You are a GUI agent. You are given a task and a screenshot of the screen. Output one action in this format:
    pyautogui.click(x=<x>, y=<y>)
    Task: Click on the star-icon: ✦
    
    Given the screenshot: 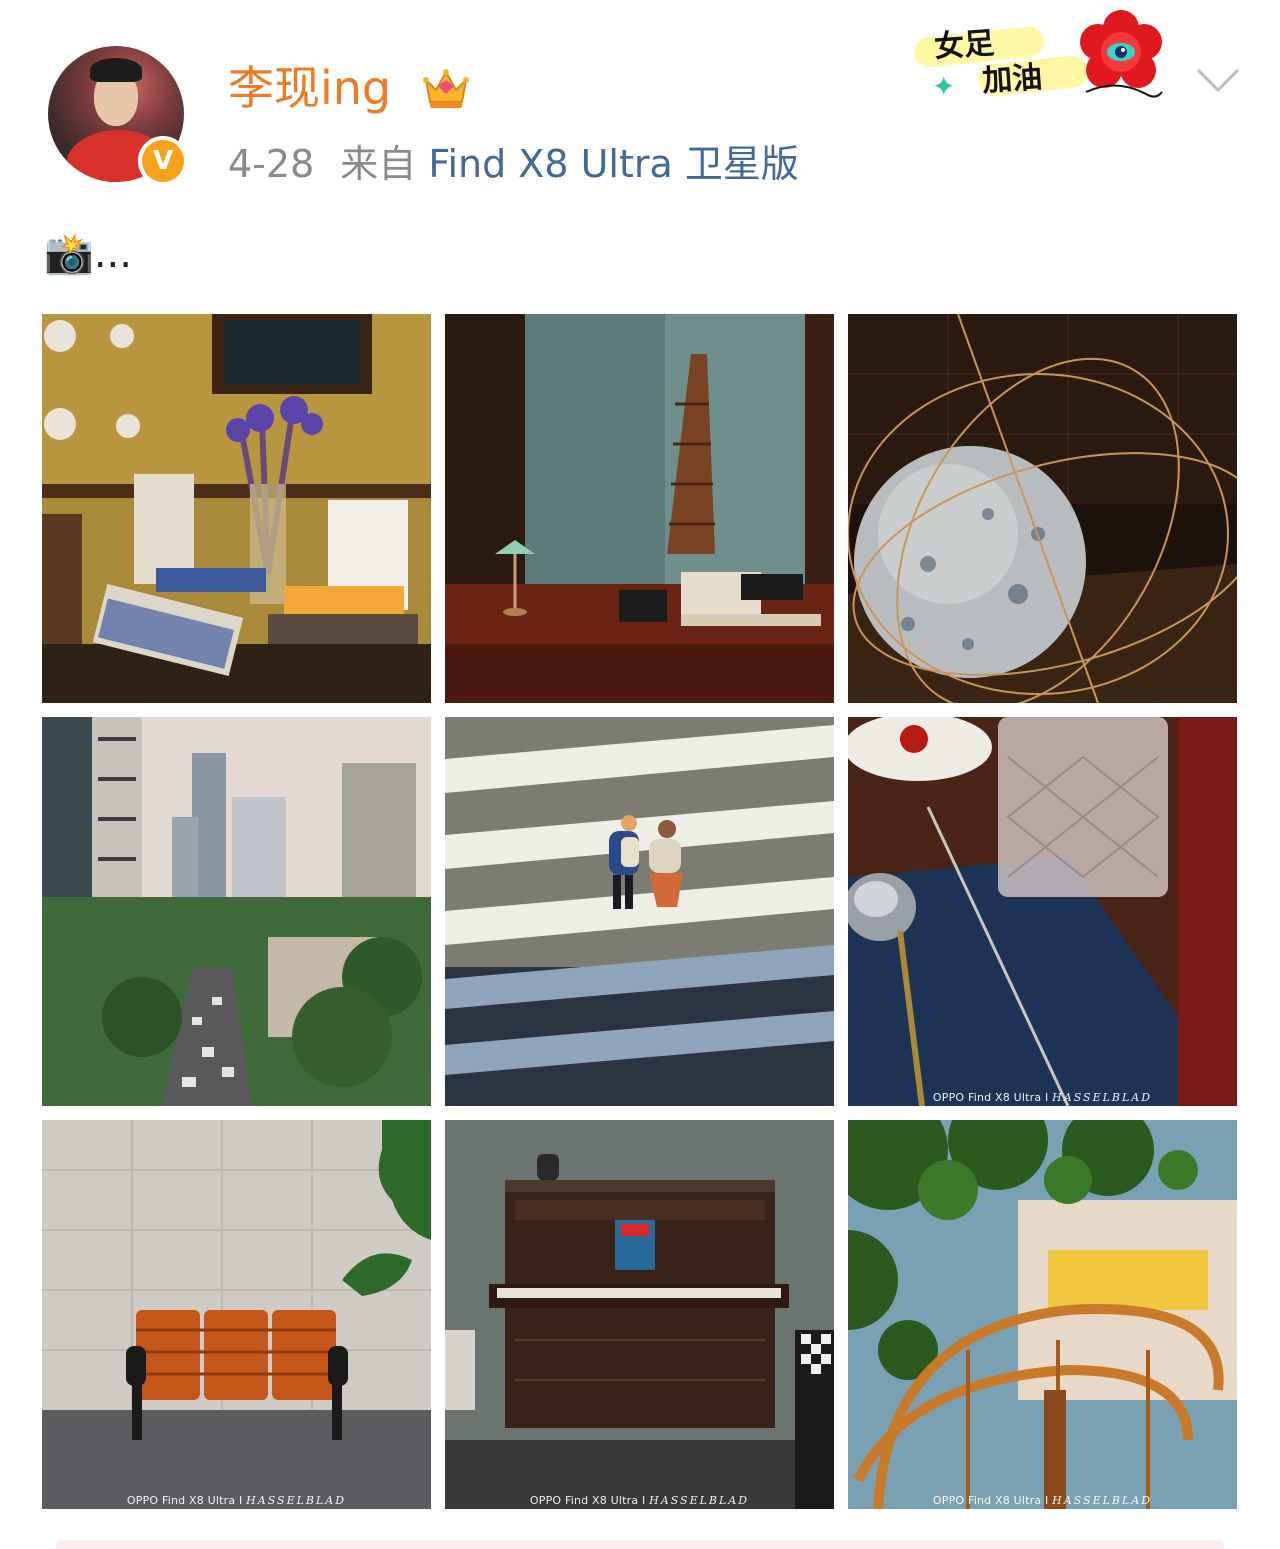 What is the action you would take?
    pyautogui.click(x=944, y=86)
    